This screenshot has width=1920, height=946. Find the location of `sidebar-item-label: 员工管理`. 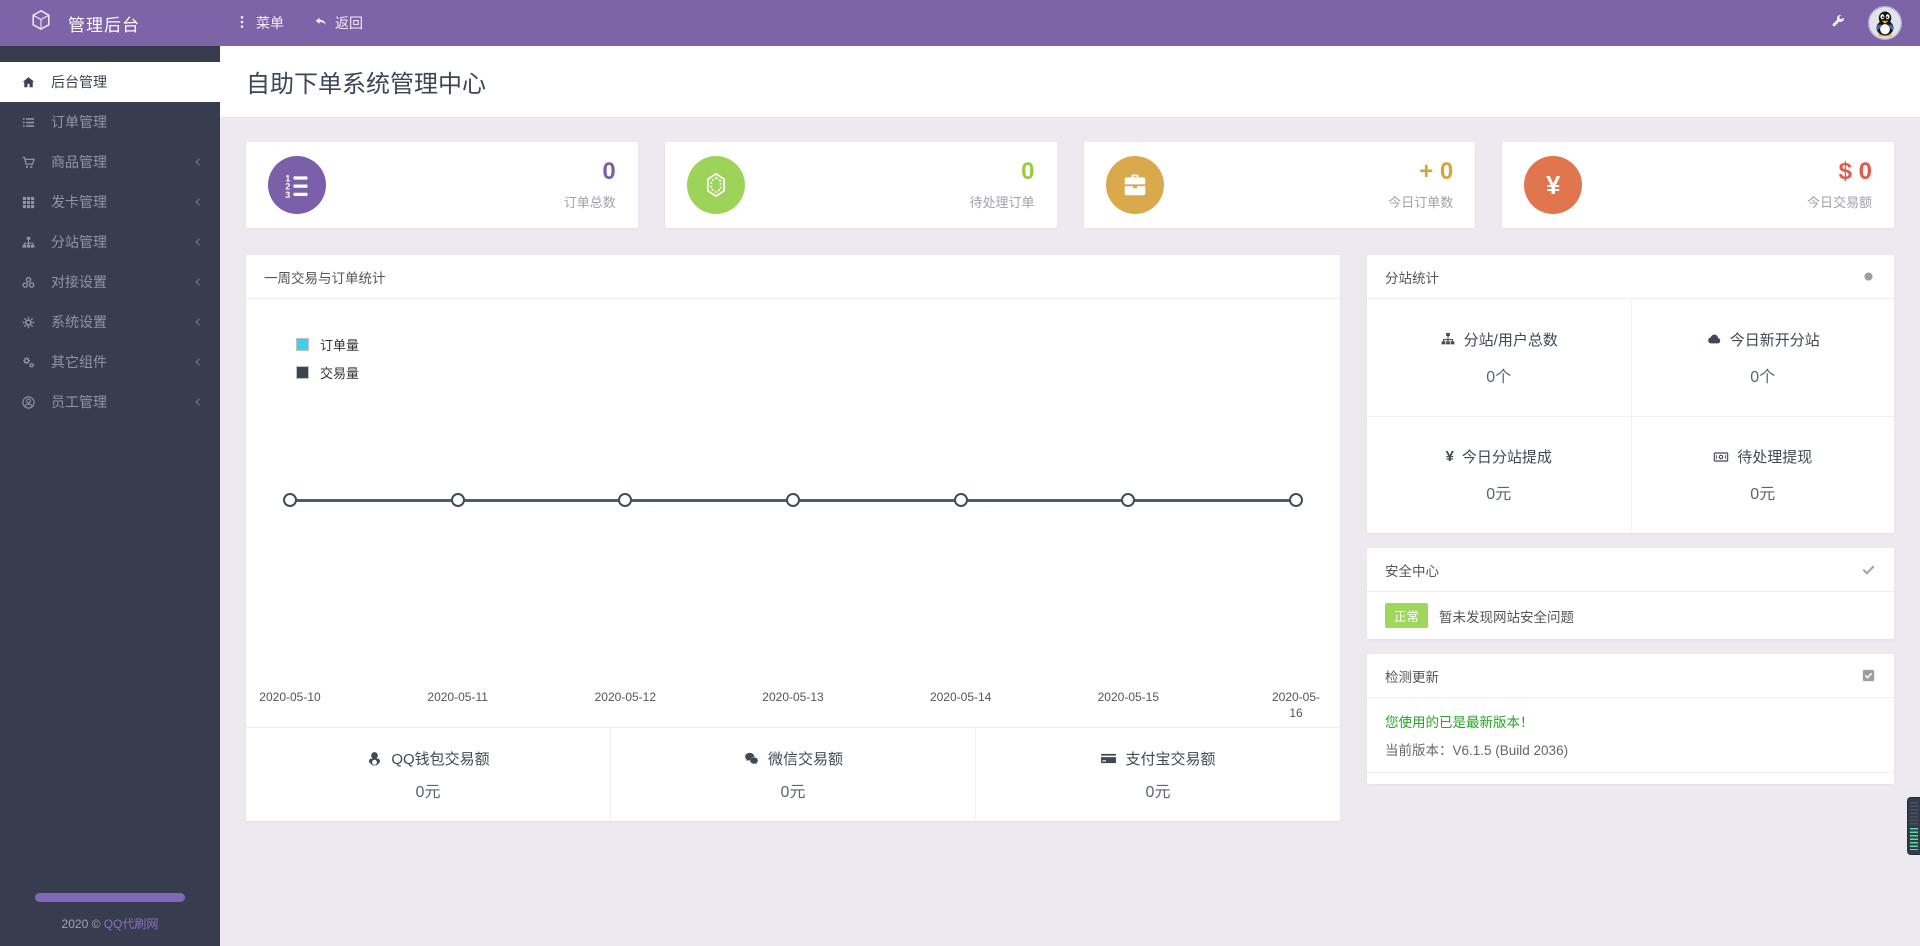

sidebar-item-label: 员工管理 is located at coordinates (79, 402).